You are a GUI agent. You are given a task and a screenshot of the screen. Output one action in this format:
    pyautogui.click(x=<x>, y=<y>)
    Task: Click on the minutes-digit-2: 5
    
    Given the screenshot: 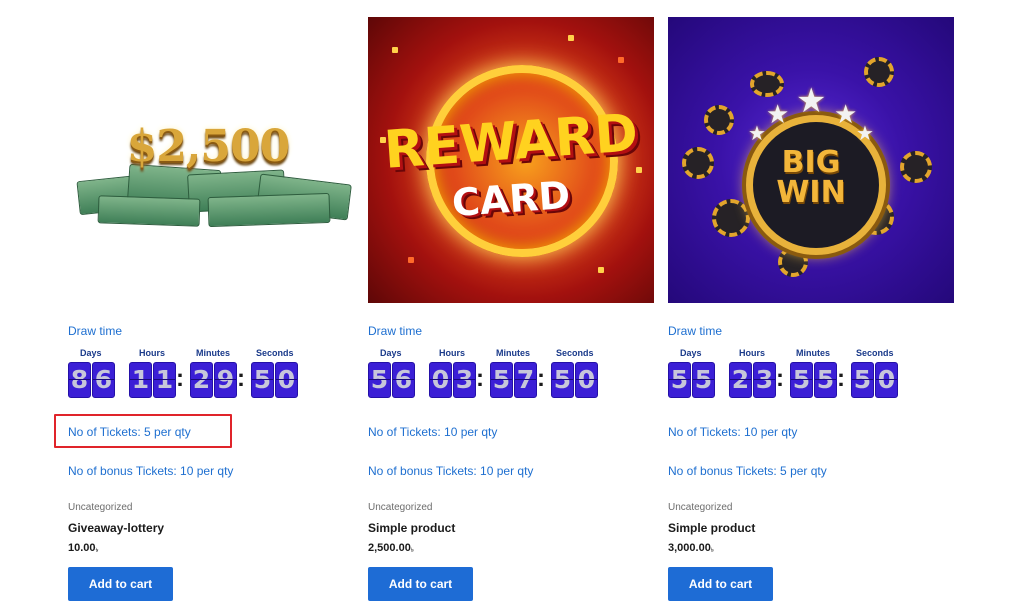 What is the action you would take?
    pyautogui.click(x=825, y=380)
    